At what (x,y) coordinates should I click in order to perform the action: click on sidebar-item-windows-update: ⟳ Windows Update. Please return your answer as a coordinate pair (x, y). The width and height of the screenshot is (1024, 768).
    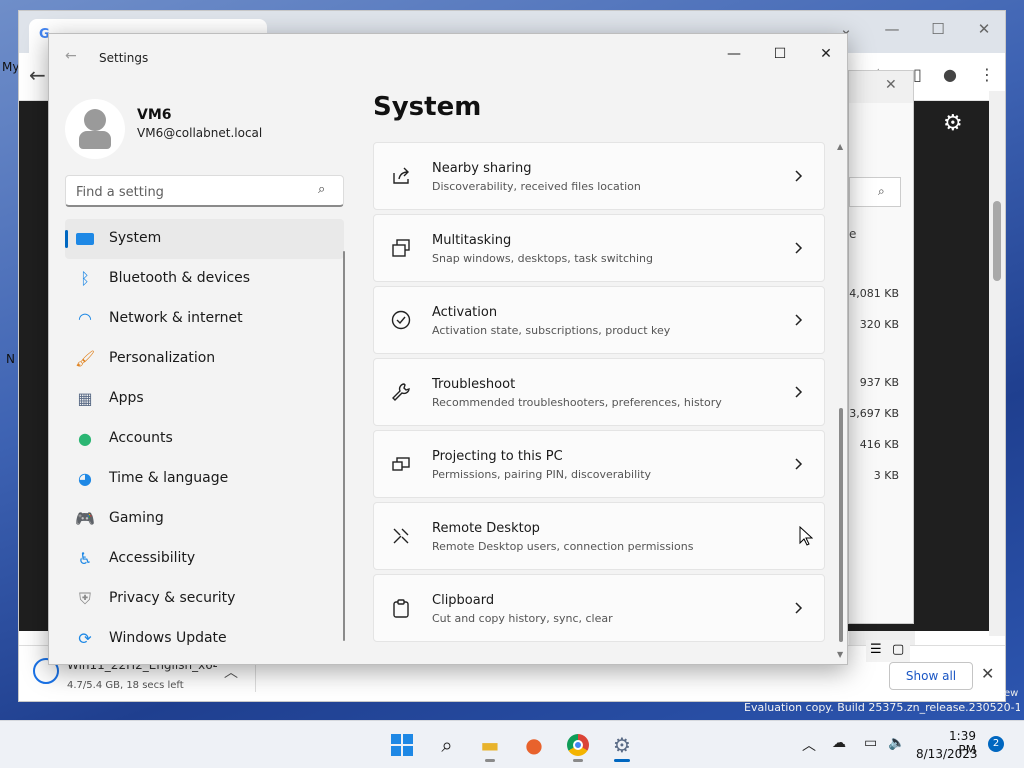
    Looking at the image, I should click on (204, 639).